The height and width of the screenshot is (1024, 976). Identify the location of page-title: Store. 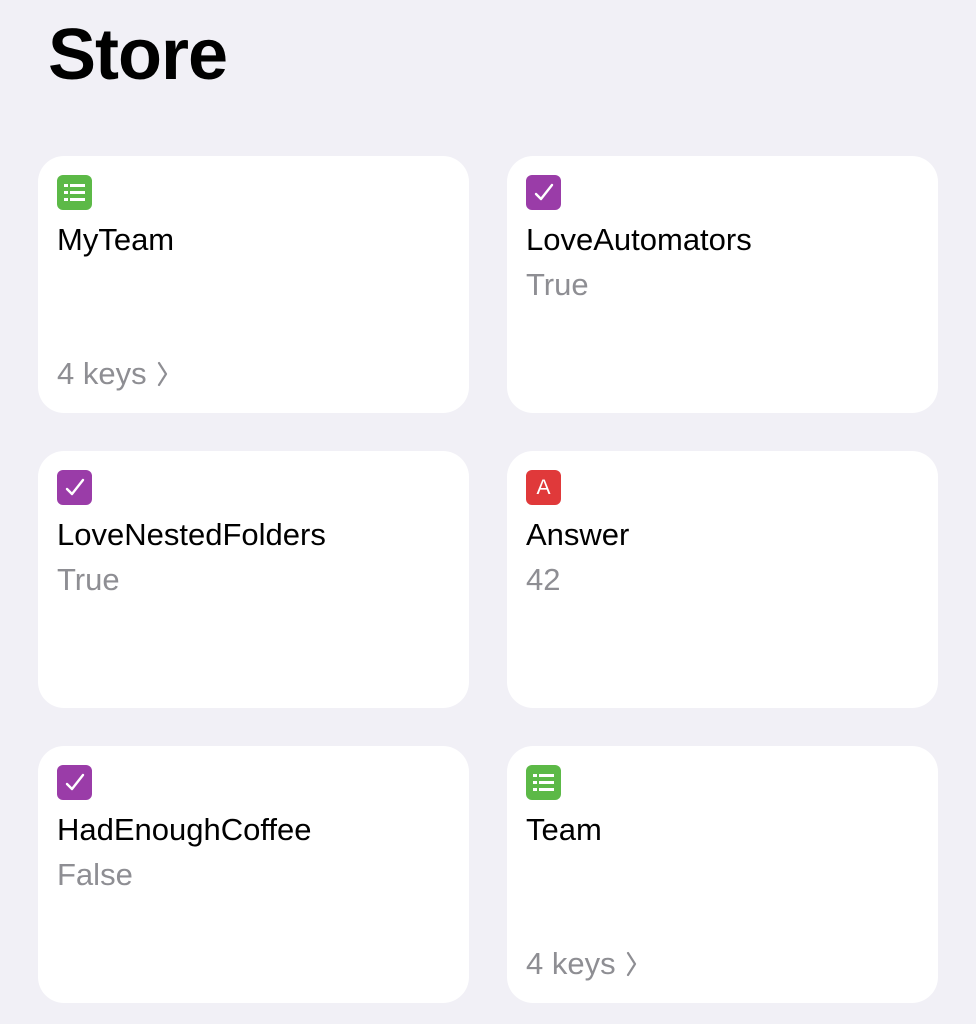
(138, 55).